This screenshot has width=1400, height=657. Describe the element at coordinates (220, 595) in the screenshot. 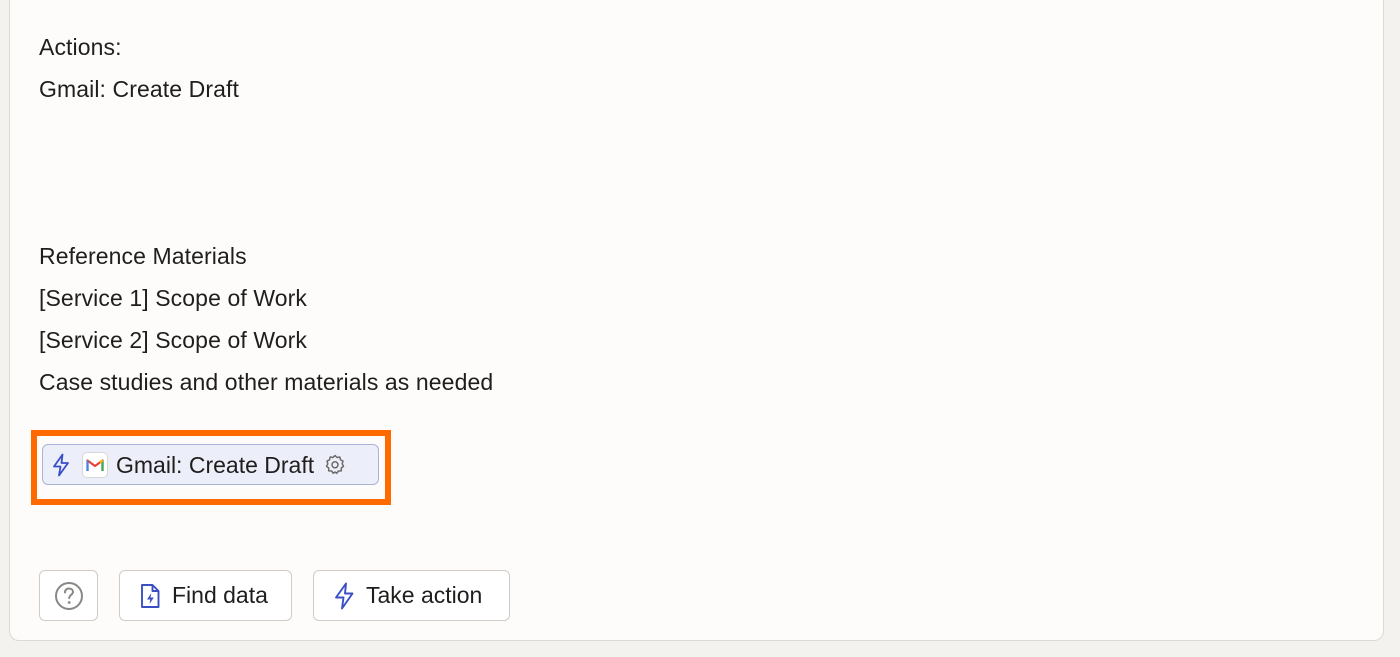

I see `find-data-label: Find data` at that location.